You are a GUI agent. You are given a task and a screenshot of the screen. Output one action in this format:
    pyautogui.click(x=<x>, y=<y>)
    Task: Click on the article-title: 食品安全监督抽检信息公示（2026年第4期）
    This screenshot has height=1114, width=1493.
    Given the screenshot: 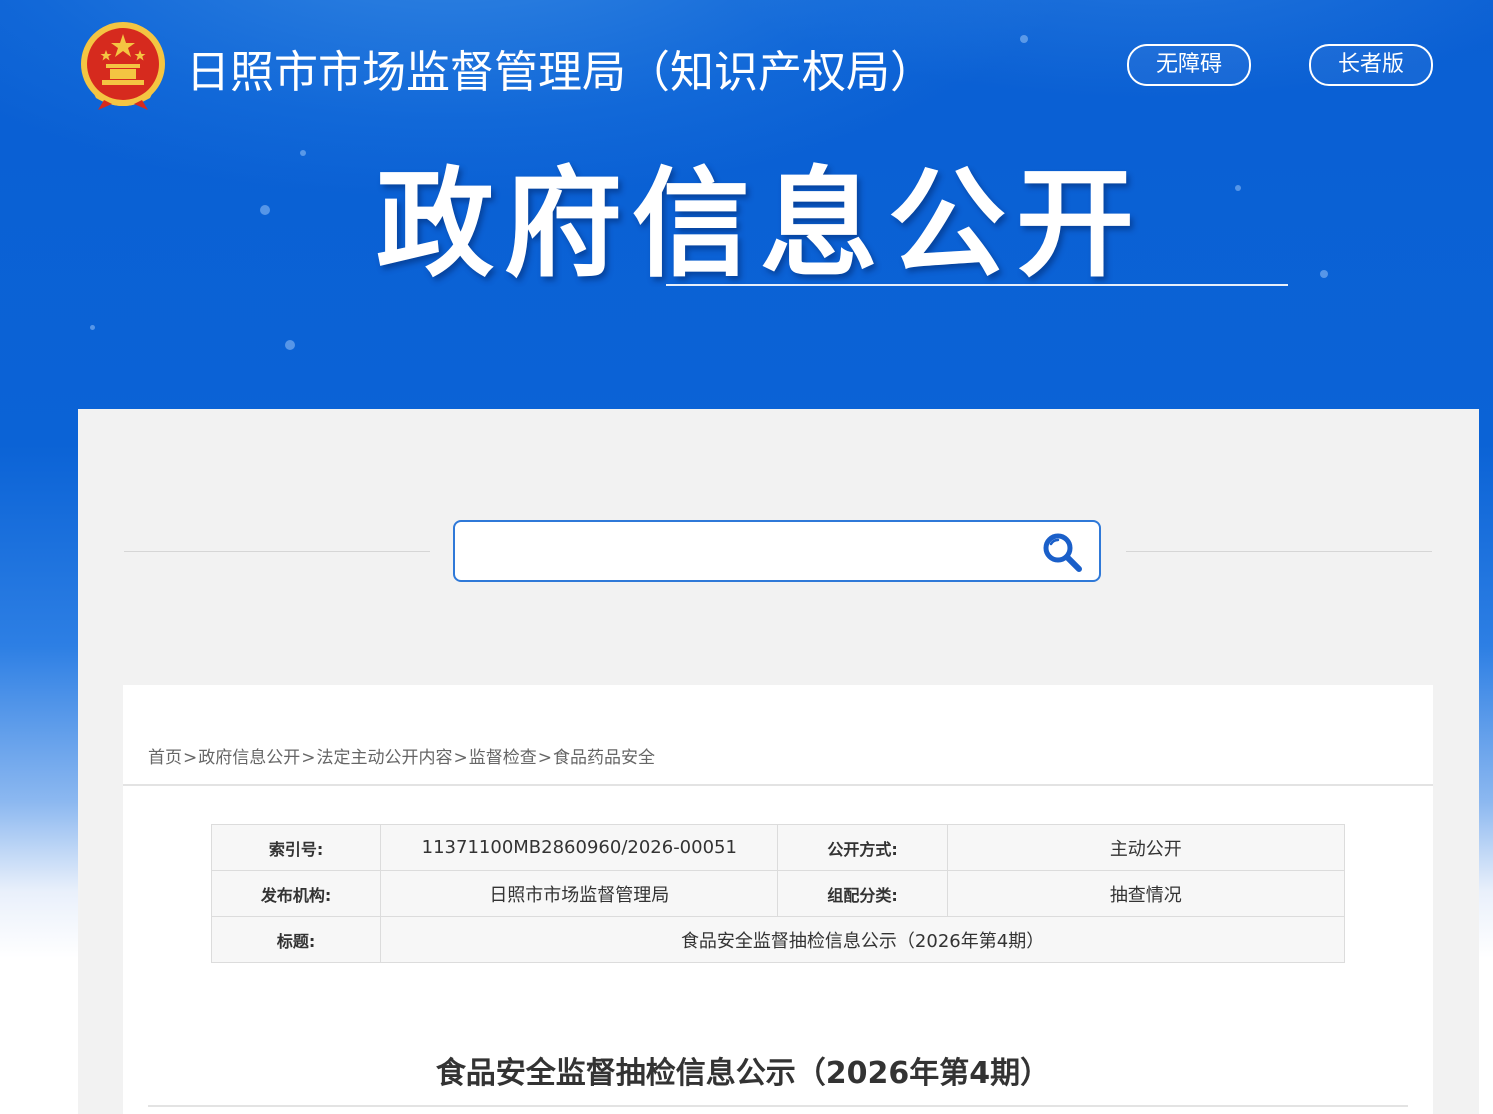 What is the action you would take?
    pyautogui.click(x=743, y=1073)
    